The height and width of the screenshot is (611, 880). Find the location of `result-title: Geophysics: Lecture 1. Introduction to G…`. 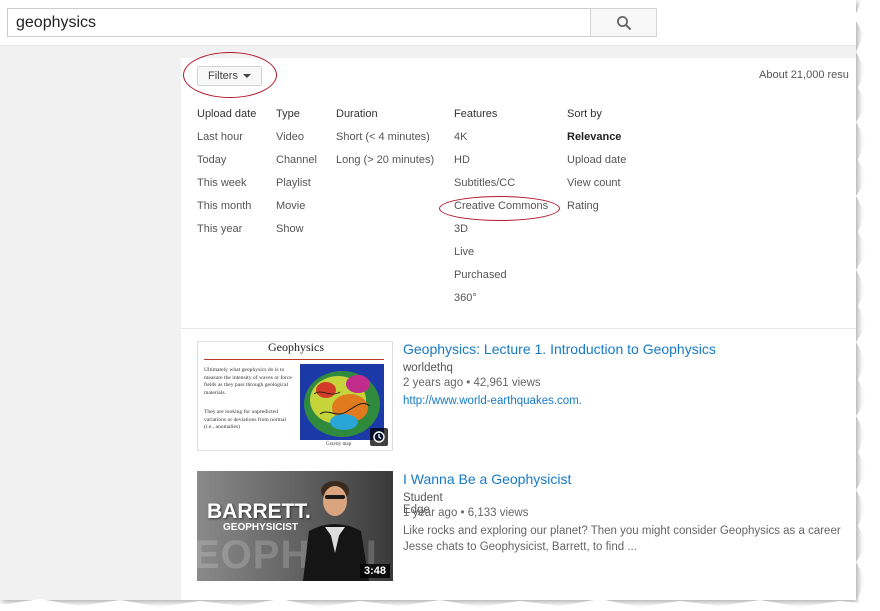

result-title: Geophysics: Lecture 1. Introduction to G… is located at coordinates (559, 349).